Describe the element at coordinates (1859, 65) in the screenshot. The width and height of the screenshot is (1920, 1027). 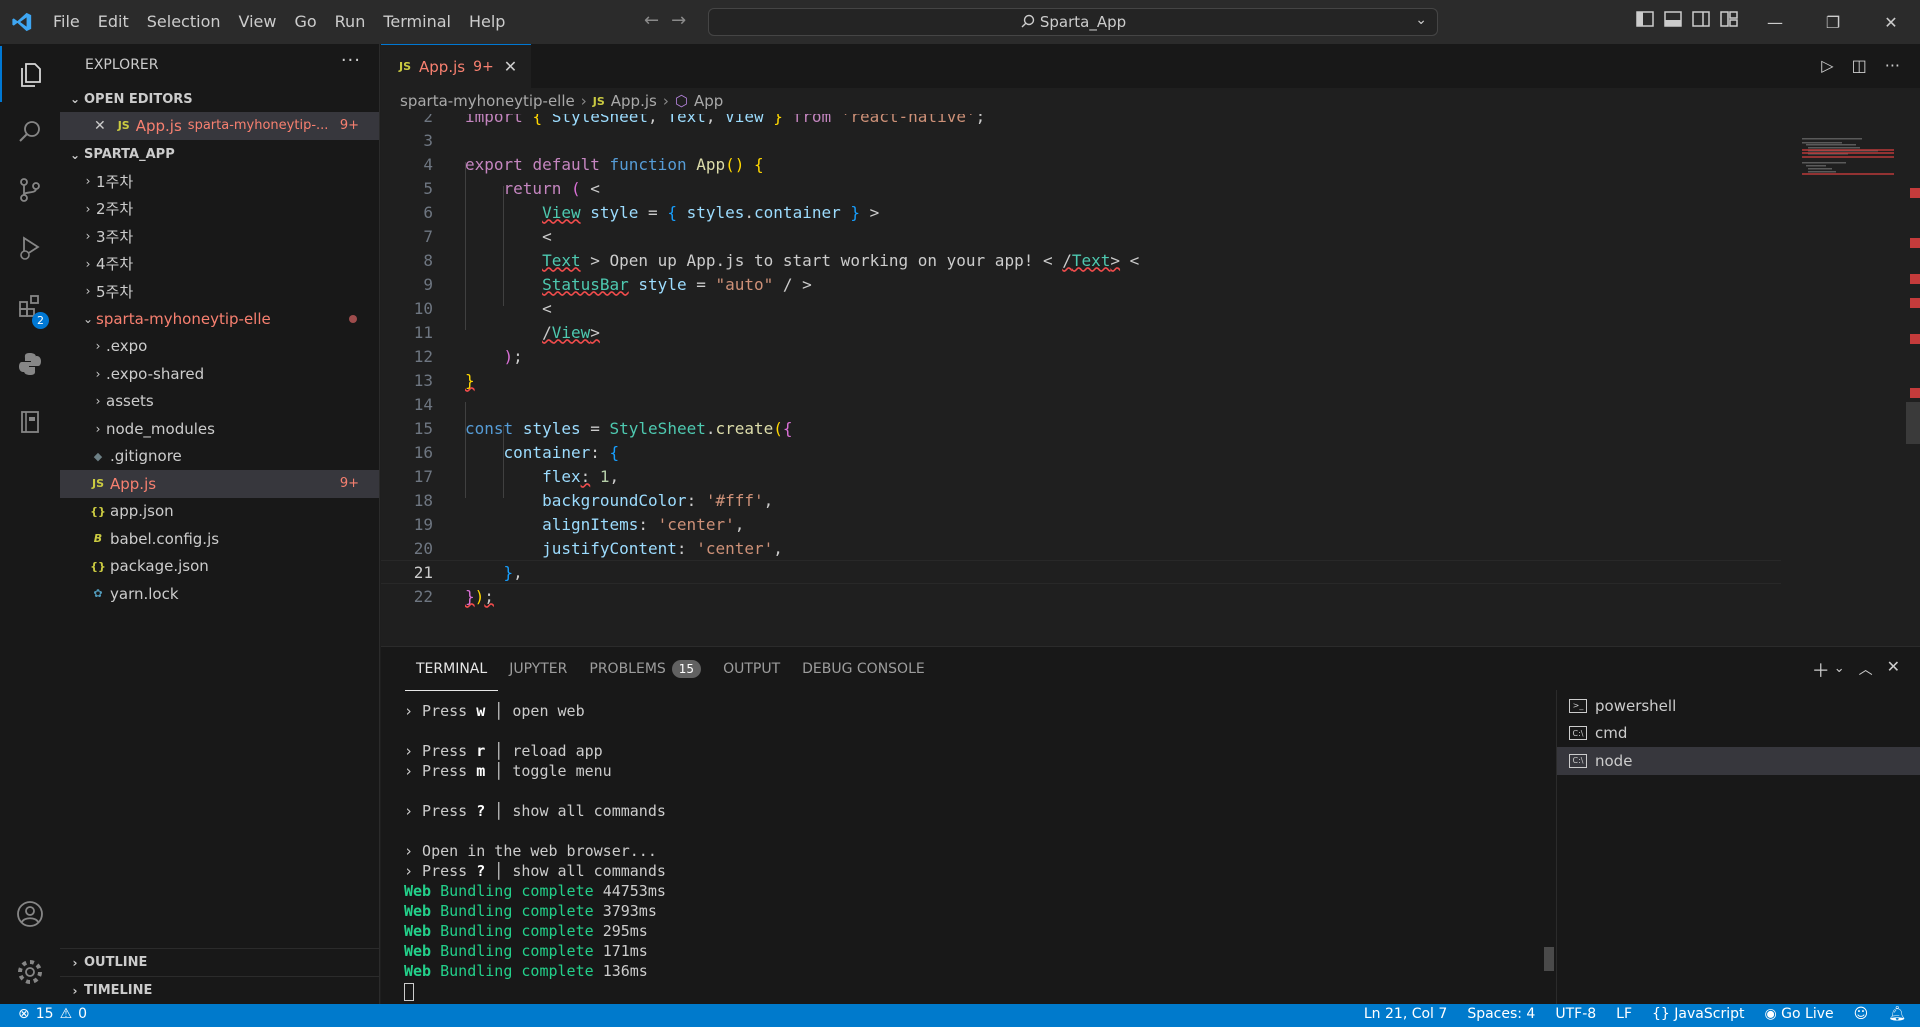
I see `split-editor-icon: ◫` at that location.